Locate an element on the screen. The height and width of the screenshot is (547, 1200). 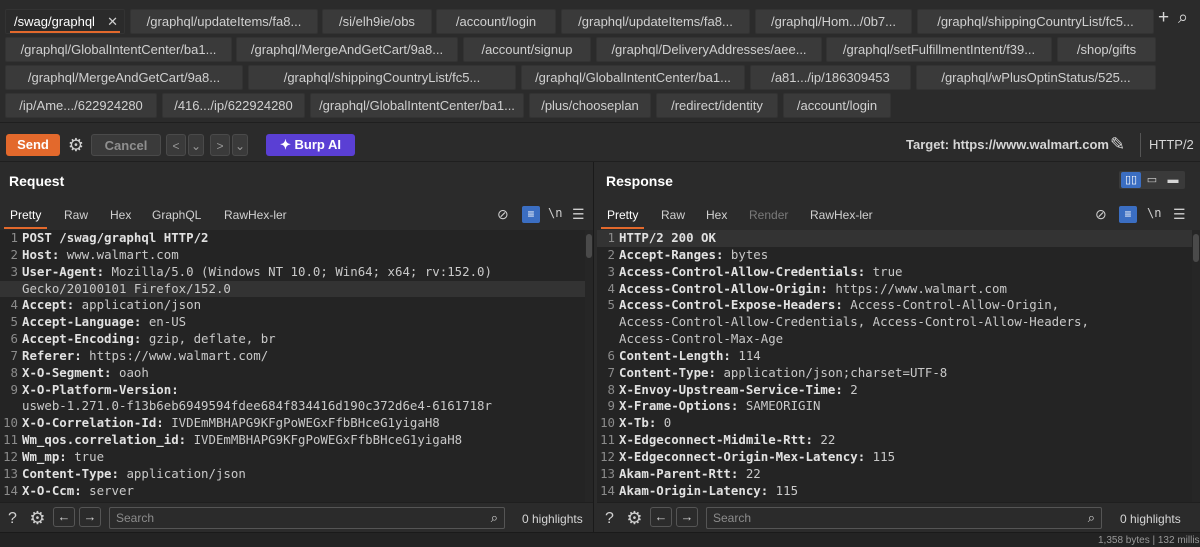
tab: /plus/chooseplan is located at coordinates (590, 105).